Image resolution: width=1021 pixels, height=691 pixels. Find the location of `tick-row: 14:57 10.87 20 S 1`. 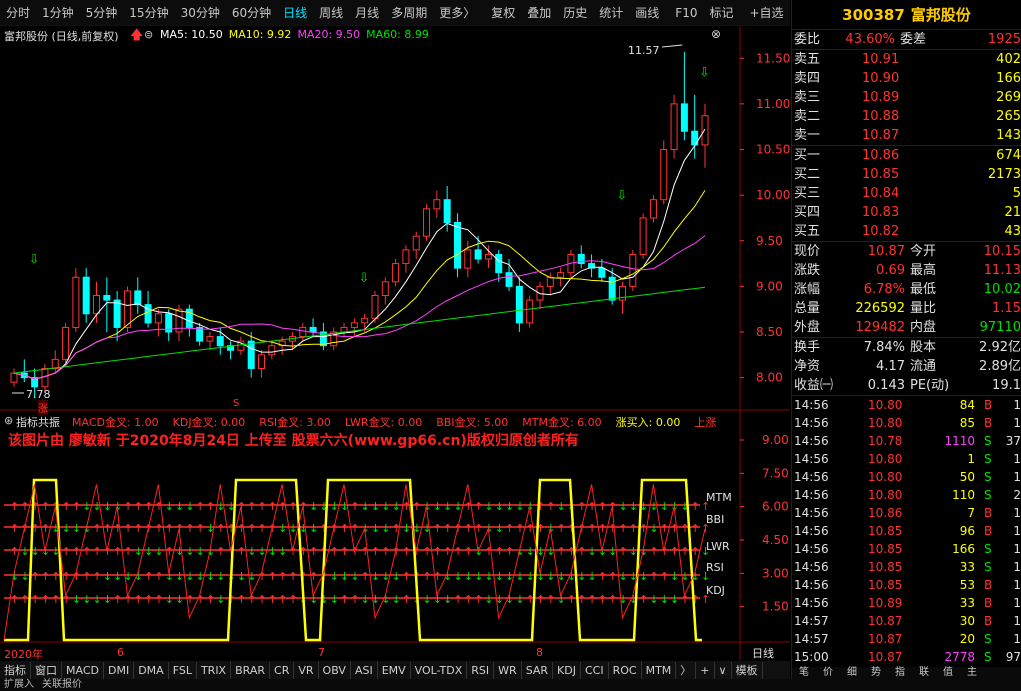

tick-row: 14:57 10.87 20 S 1 is located at coordinates (906, 639).